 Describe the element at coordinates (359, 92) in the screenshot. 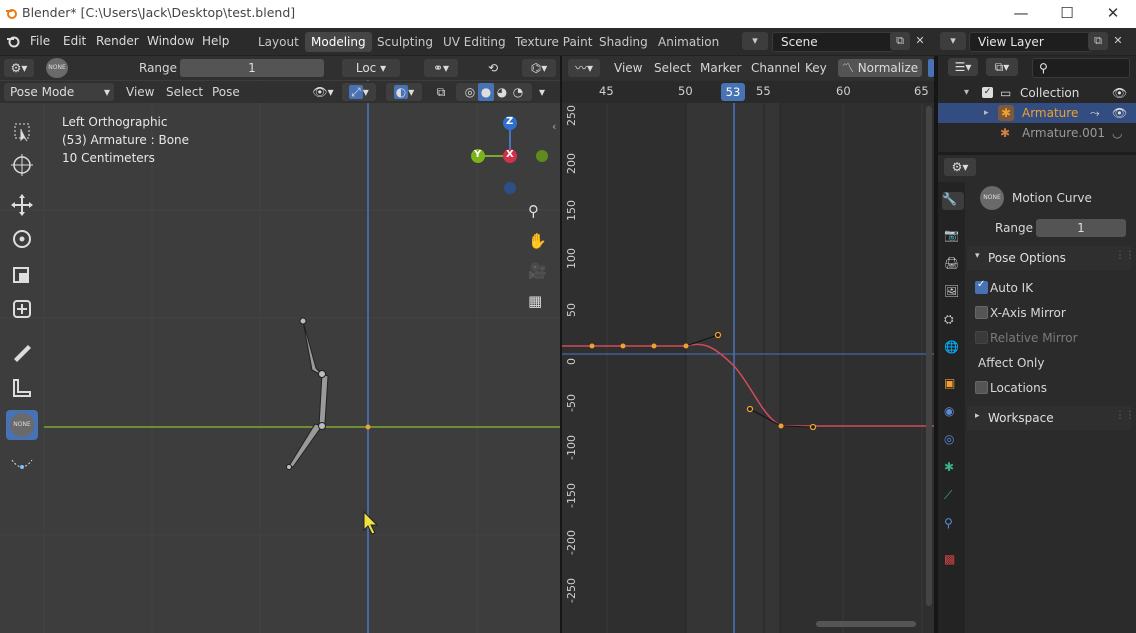

I see `gizmo-toggle: ⤢ ▾` at that location.